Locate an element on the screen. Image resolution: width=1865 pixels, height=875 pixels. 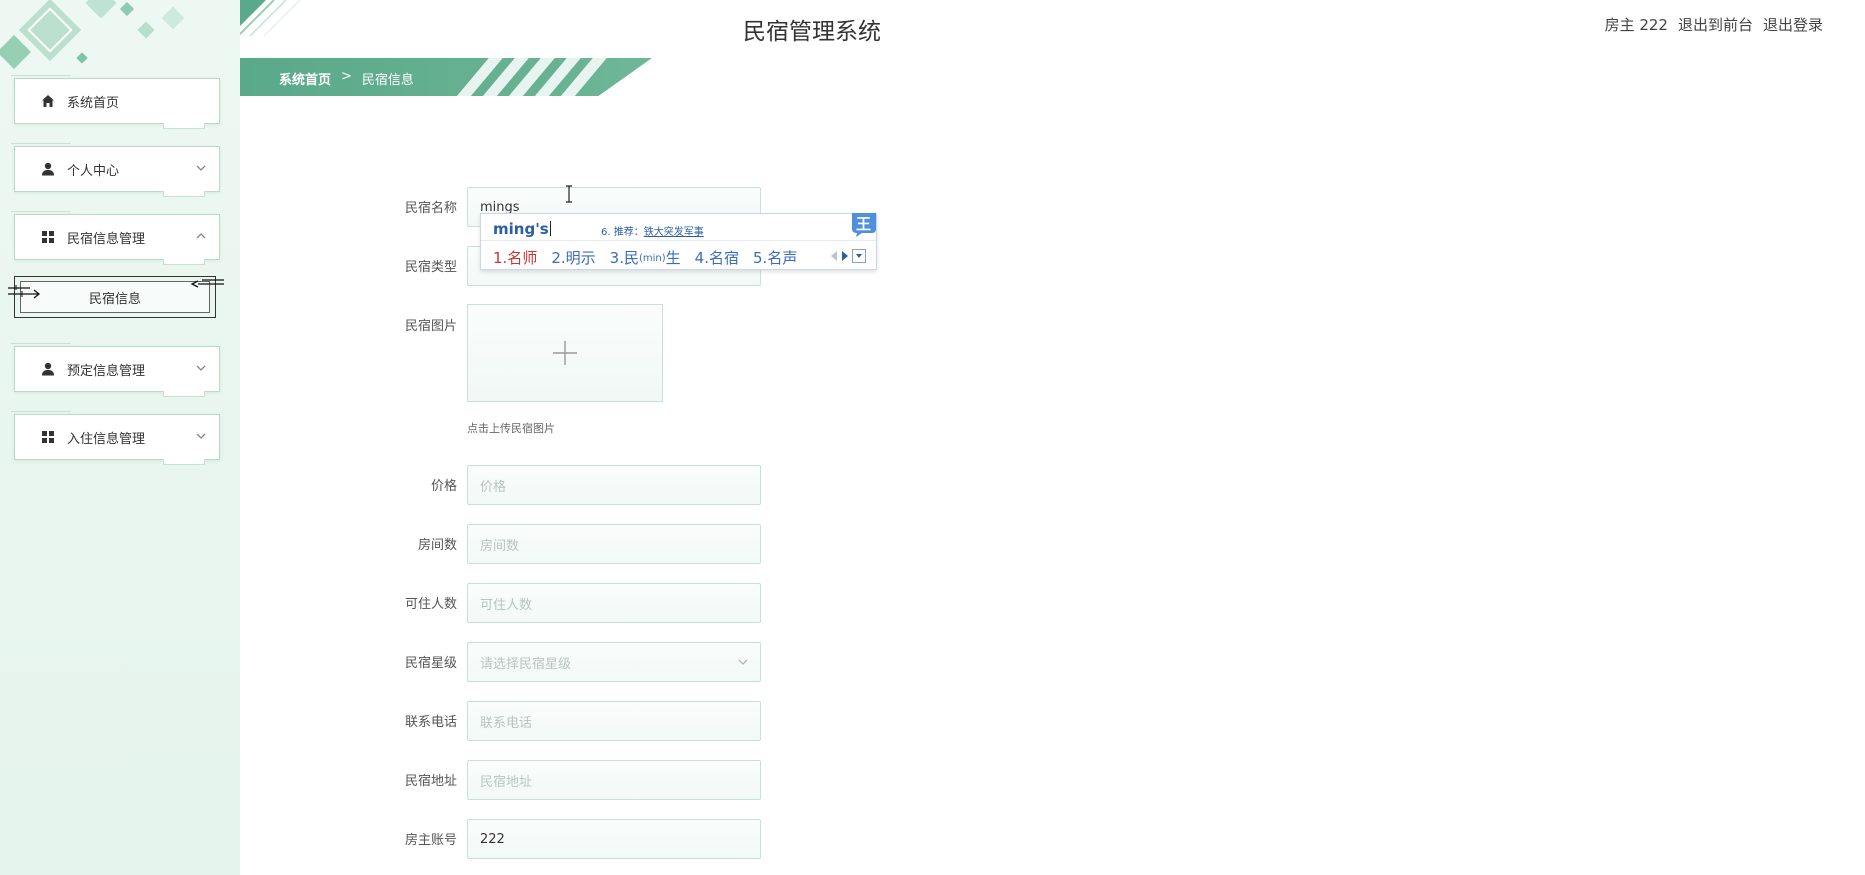
sidebar-item-home: 系统首页 is located at coordinates (115, 102).